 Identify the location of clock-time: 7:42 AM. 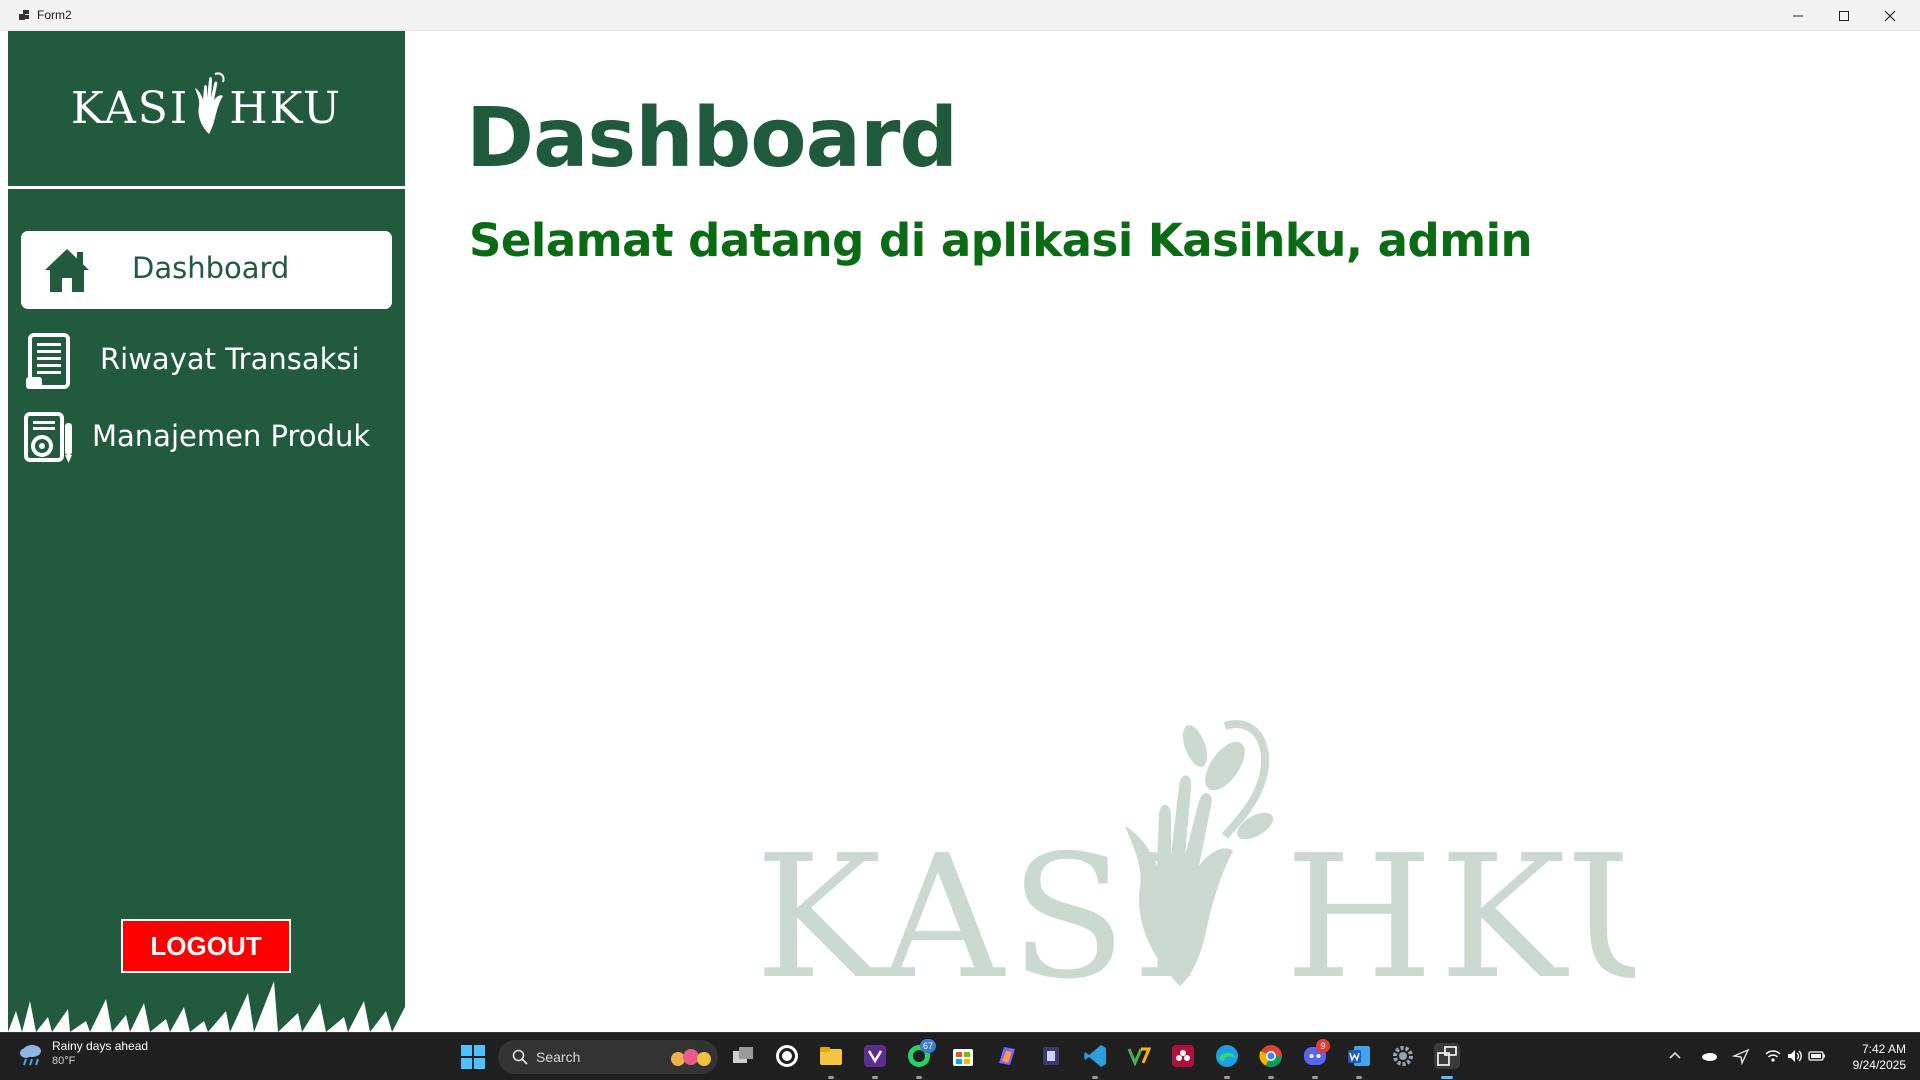
(1883, 1049).